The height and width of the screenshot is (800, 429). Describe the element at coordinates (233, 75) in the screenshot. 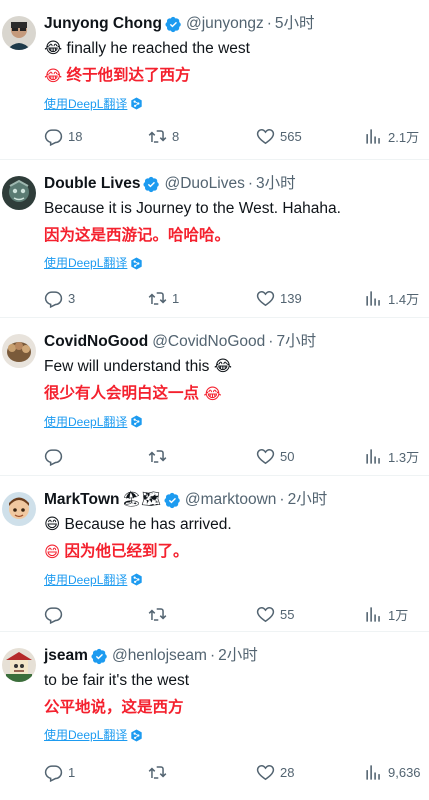

I see `translation-text: 😂 终于他到达了西方` at that location.